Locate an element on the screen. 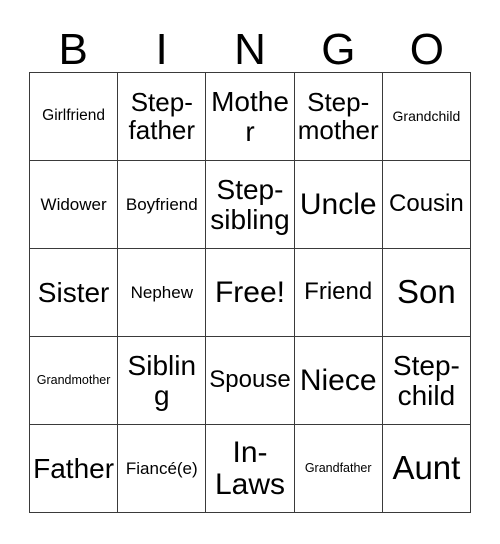 This screenshot has width=500, height=544. bingo-header-letter-n: N is located at coordinates (250, 49).